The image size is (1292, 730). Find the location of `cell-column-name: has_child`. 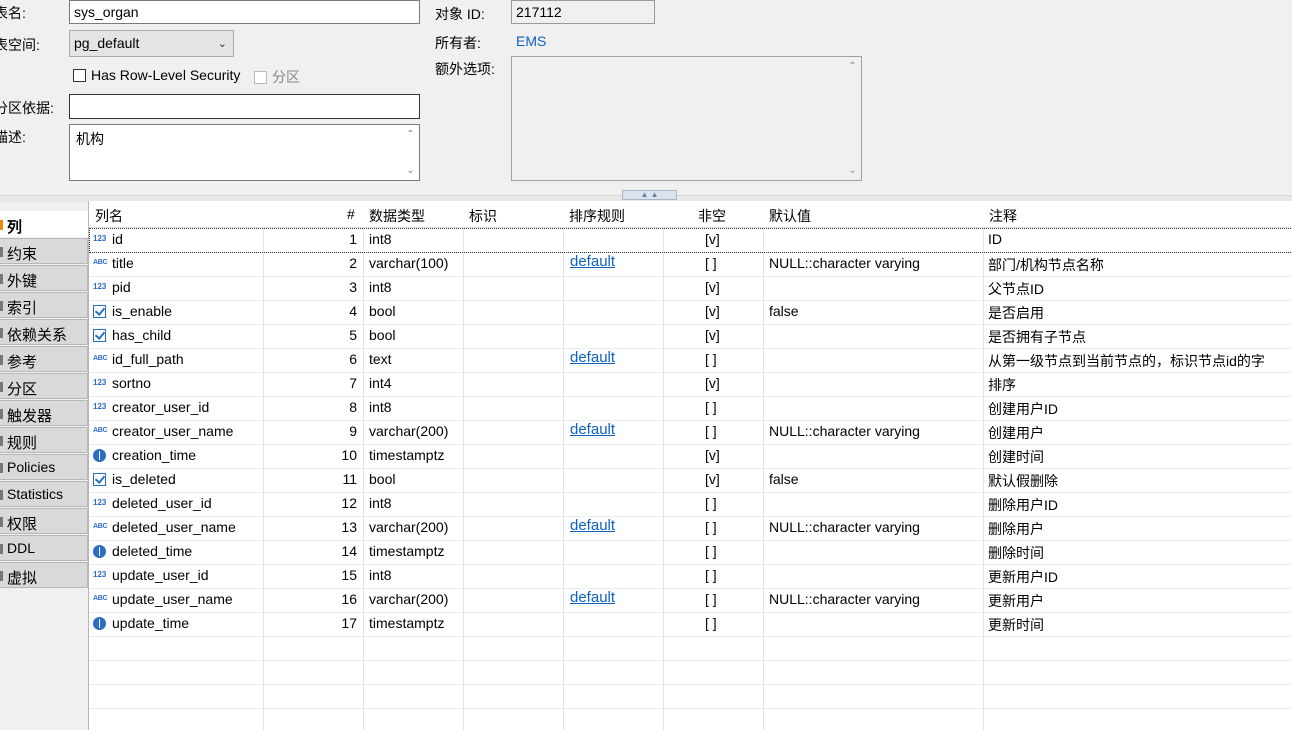

cell-column-name: has_child is located at coordinates (142, 335).